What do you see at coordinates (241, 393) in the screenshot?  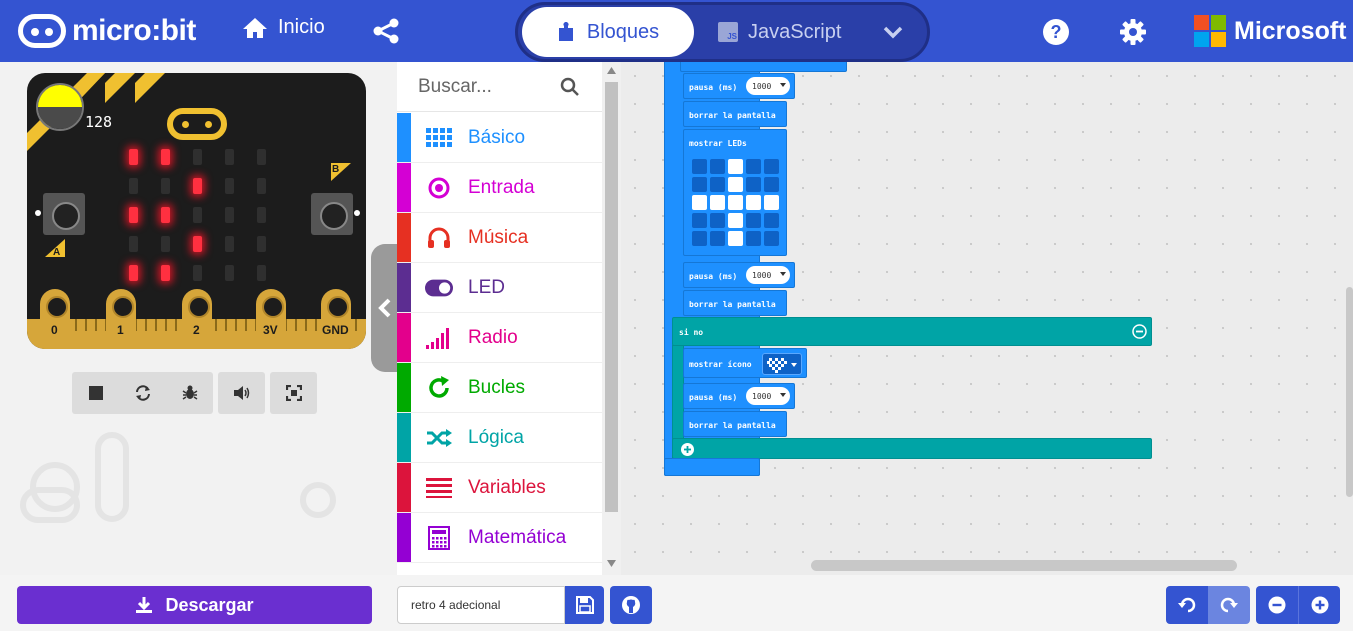 I see `sound-button` at bounding box center [241, 393].